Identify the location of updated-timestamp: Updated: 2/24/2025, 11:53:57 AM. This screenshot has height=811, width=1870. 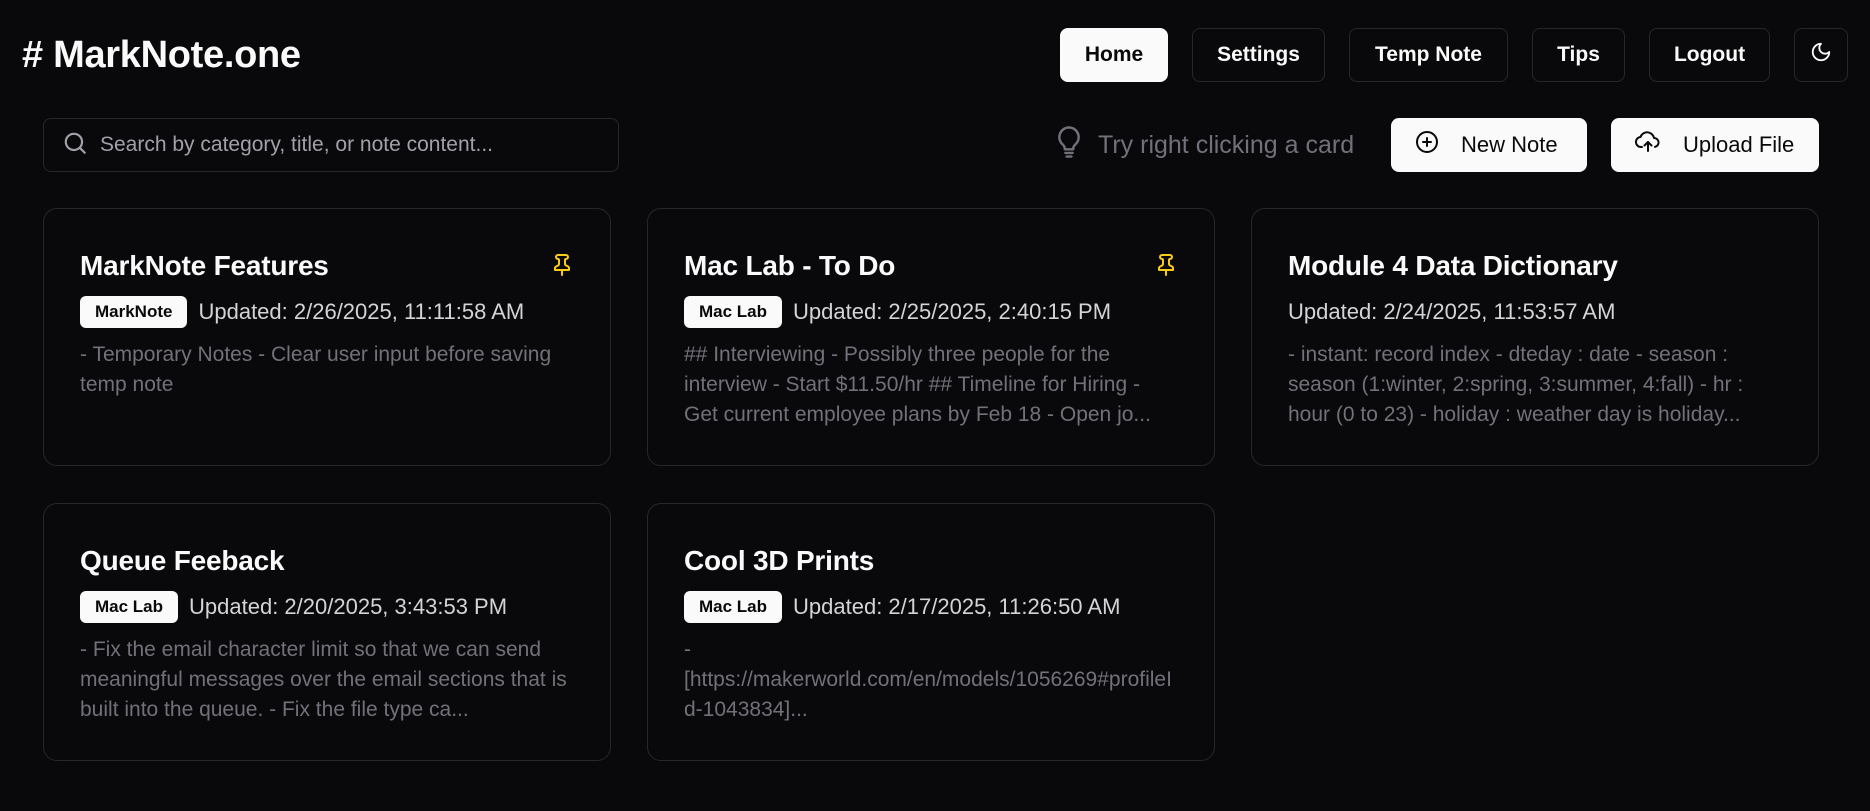
(1452, 311).